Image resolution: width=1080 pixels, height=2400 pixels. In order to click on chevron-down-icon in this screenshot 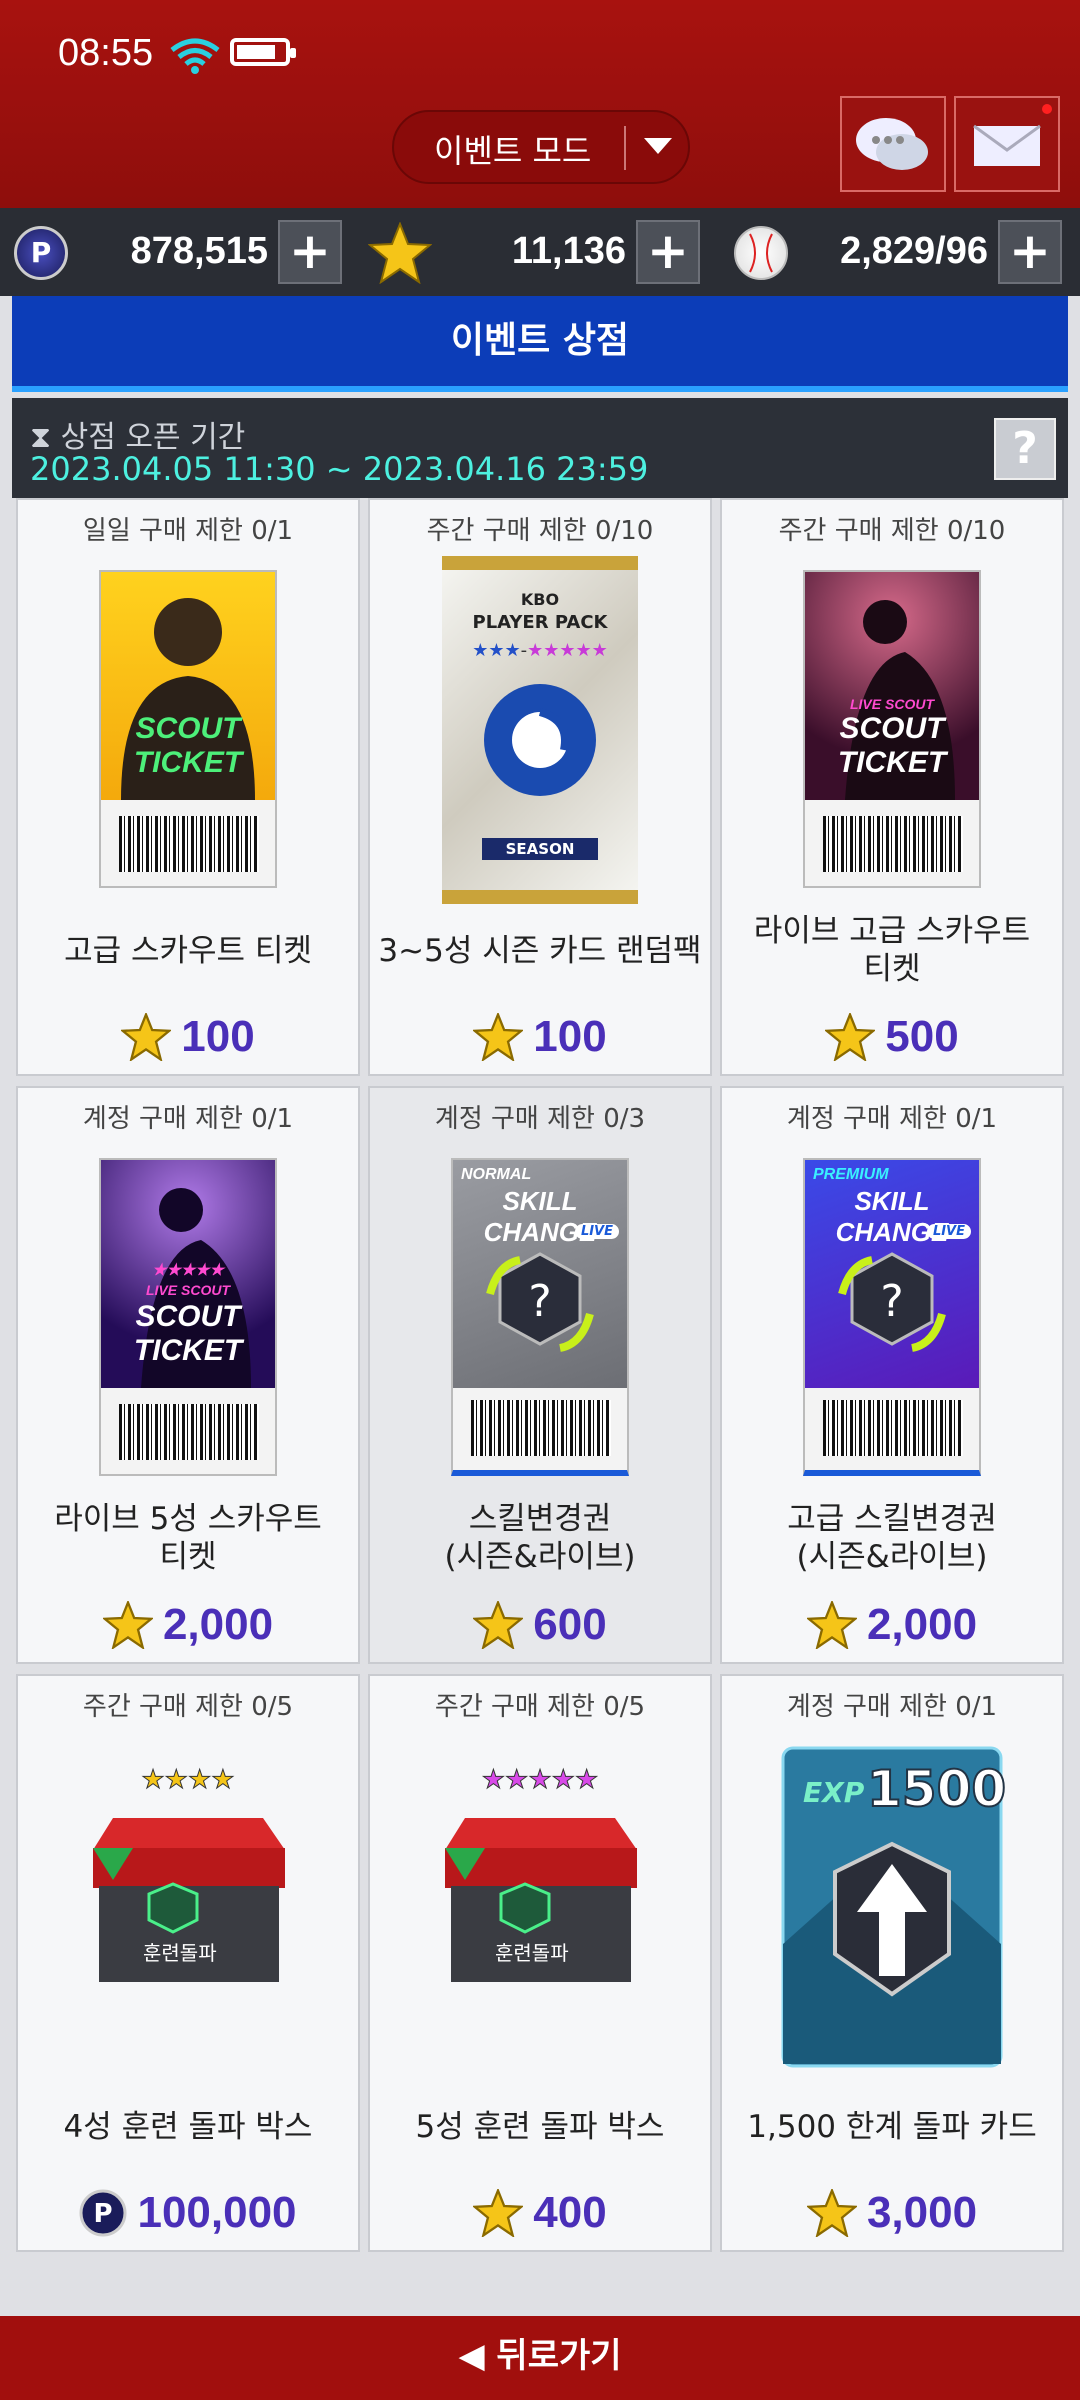, I will do `click(658, 146)`.